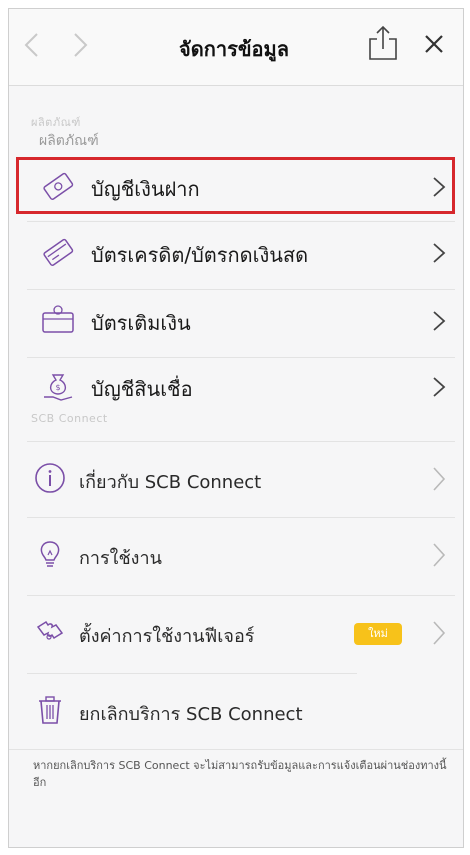  What do you see at coordinates (56, 122) in the screenshot?
I see `section-ghost-label: ผลิตภัณฑ์` at bounding box center [56, 122].